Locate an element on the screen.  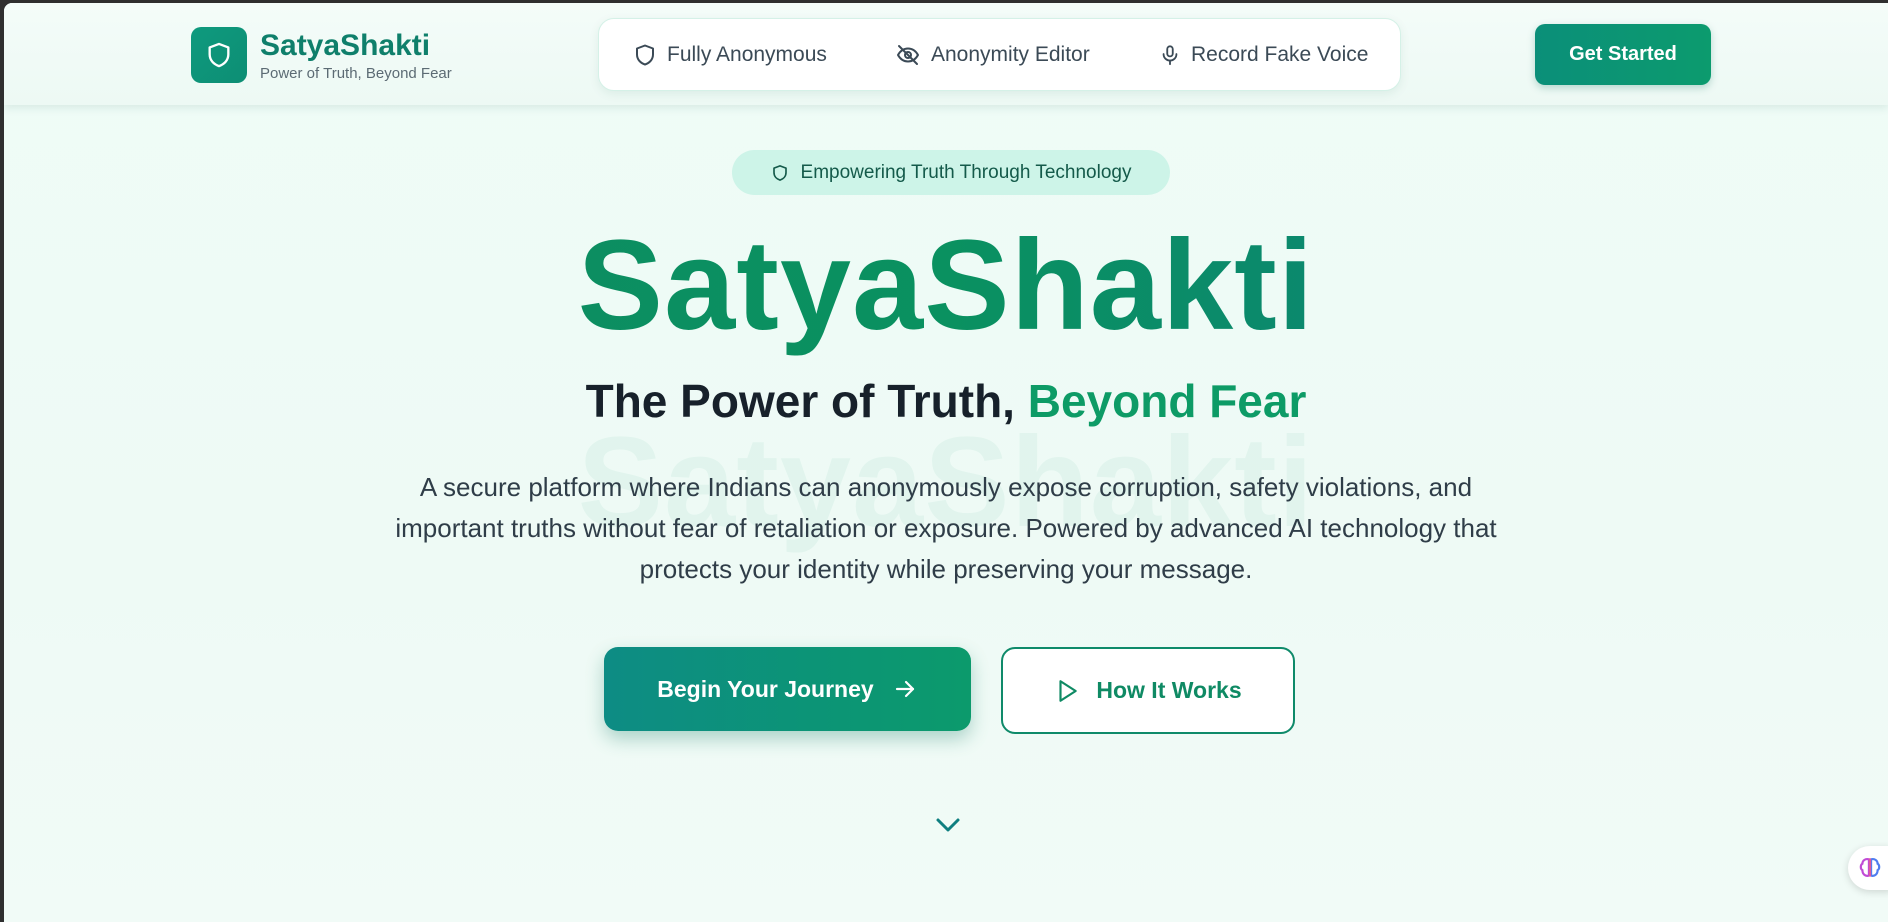
how-it-works-button: How It Works is located at coordinates (1148, 690).